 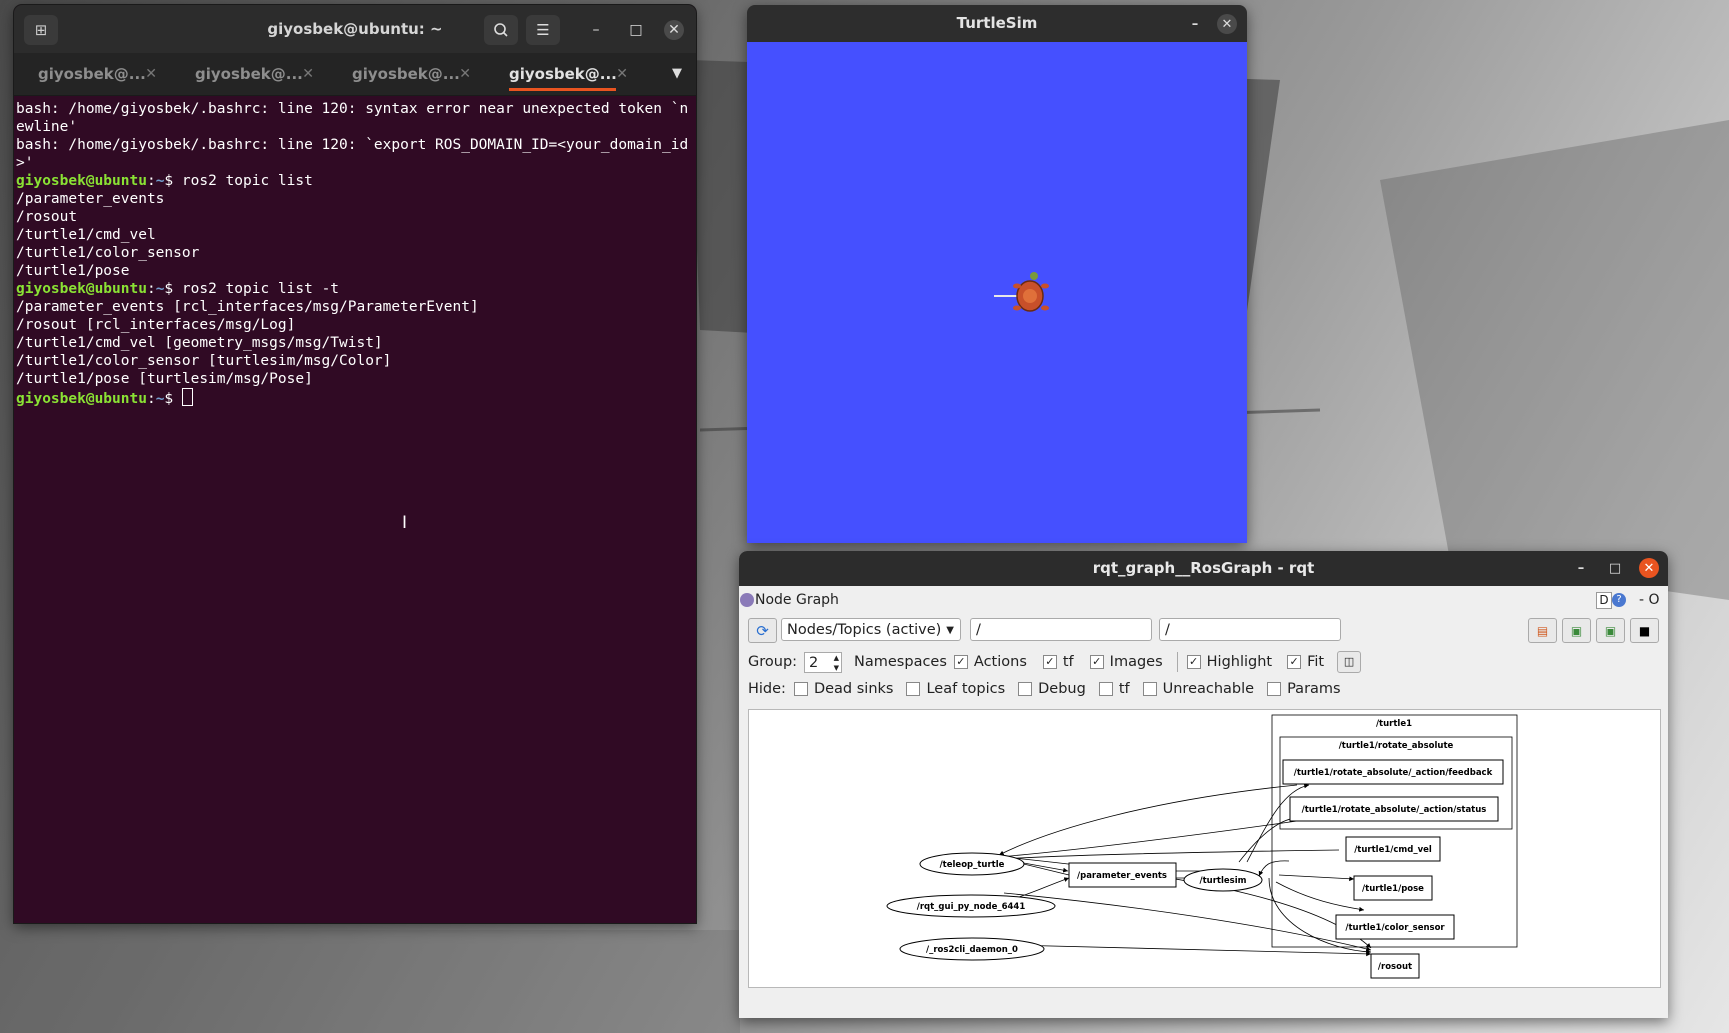 I want to click on fit-label: Fit, so click(x=1316, y=662).